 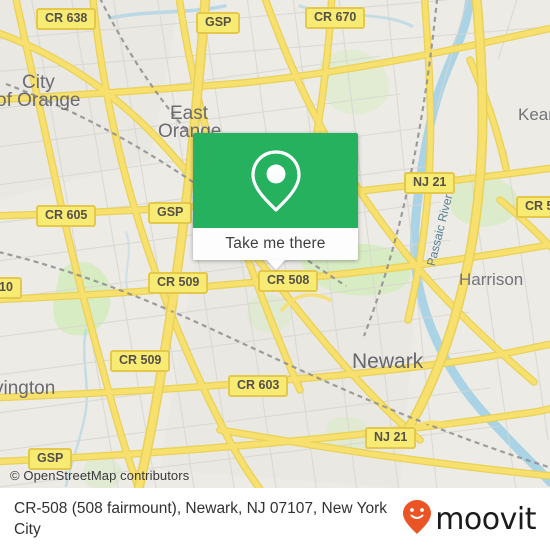 What do you see at coordinates (288, 281) in the screenshot?
I see `route-shield-cr-508: CR 508` at bounding box center [288, 281].